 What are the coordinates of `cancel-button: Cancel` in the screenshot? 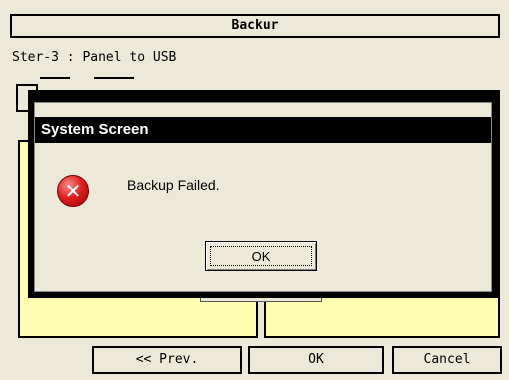 It's located at (447, 360).